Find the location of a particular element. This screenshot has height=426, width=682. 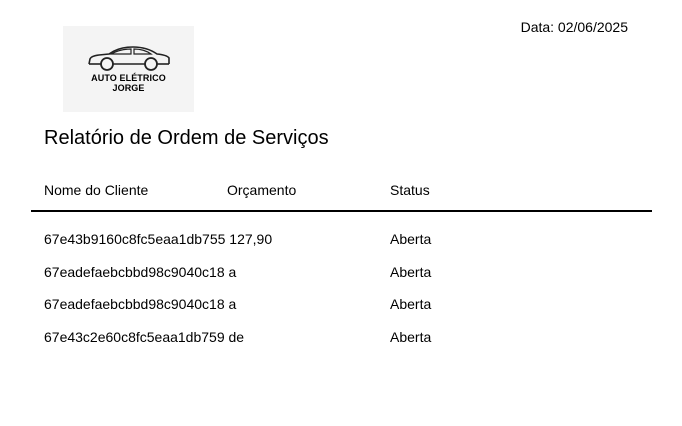

cell-client: 67e43c2e60c8fc5eaa1db759 de is located at coordinates (144, 336).